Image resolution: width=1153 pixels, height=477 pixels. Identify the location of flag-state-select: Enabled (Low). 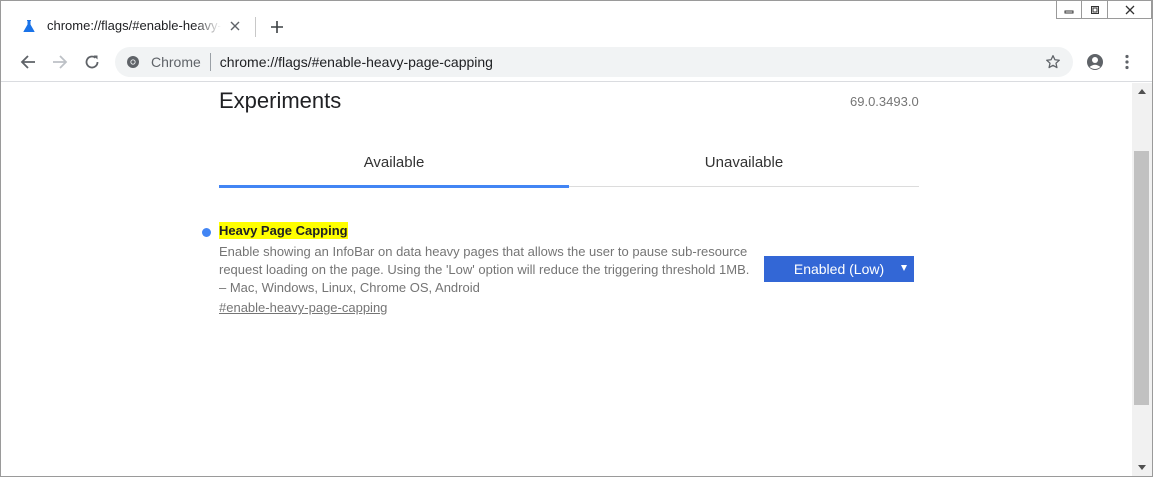
(839, 269).